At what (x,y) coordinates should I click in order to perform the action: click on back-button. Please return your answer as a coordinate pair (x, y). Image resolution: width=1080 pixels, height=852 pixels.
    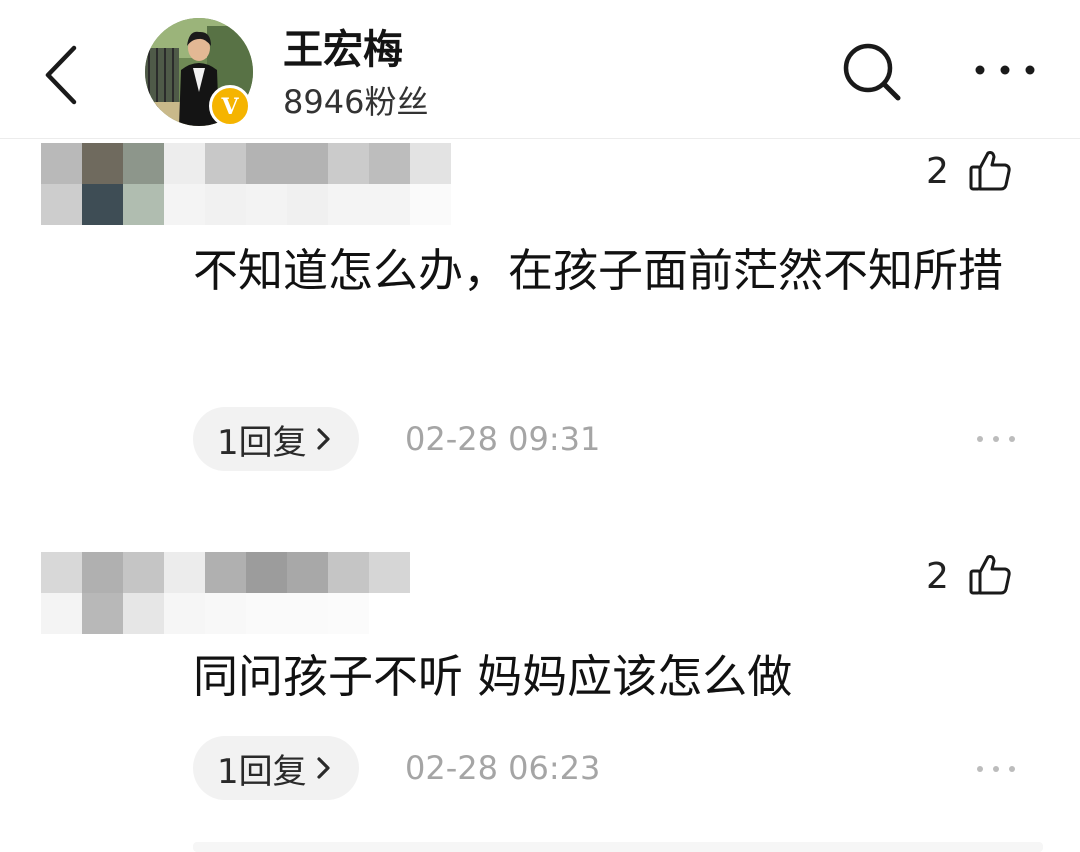
    Looking at the image, I should click on (64, 75).